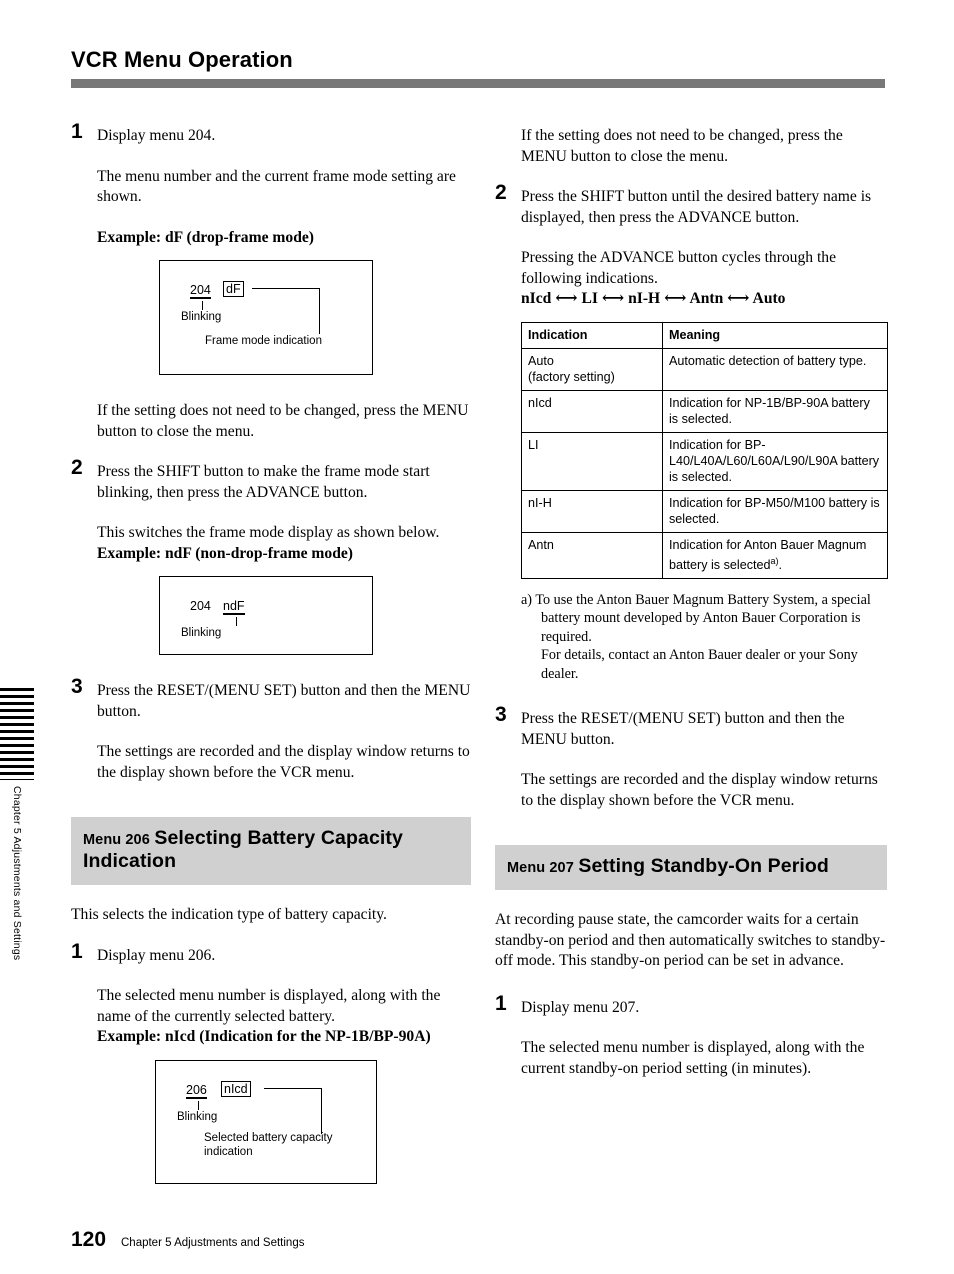  Describe the element at coordinates (774, 560) in the screenshot. I see `footnote-marker: a)` at that location.